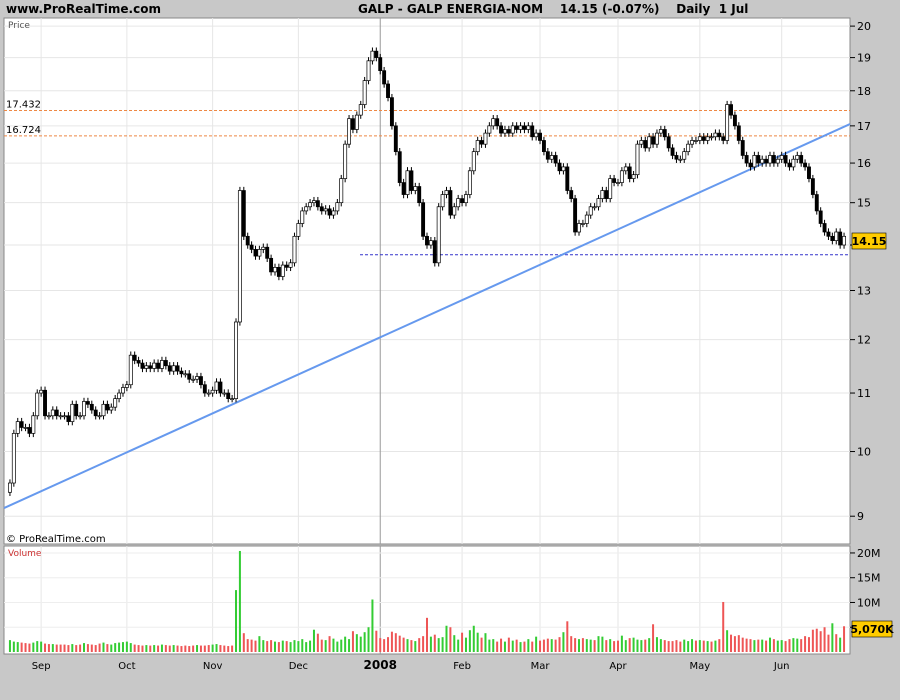 The width and height of the screenshot is (900, 700). Describe the element at coordinates (864, 203) in the screenshot. I see `price-tick-label: 15` at that location.